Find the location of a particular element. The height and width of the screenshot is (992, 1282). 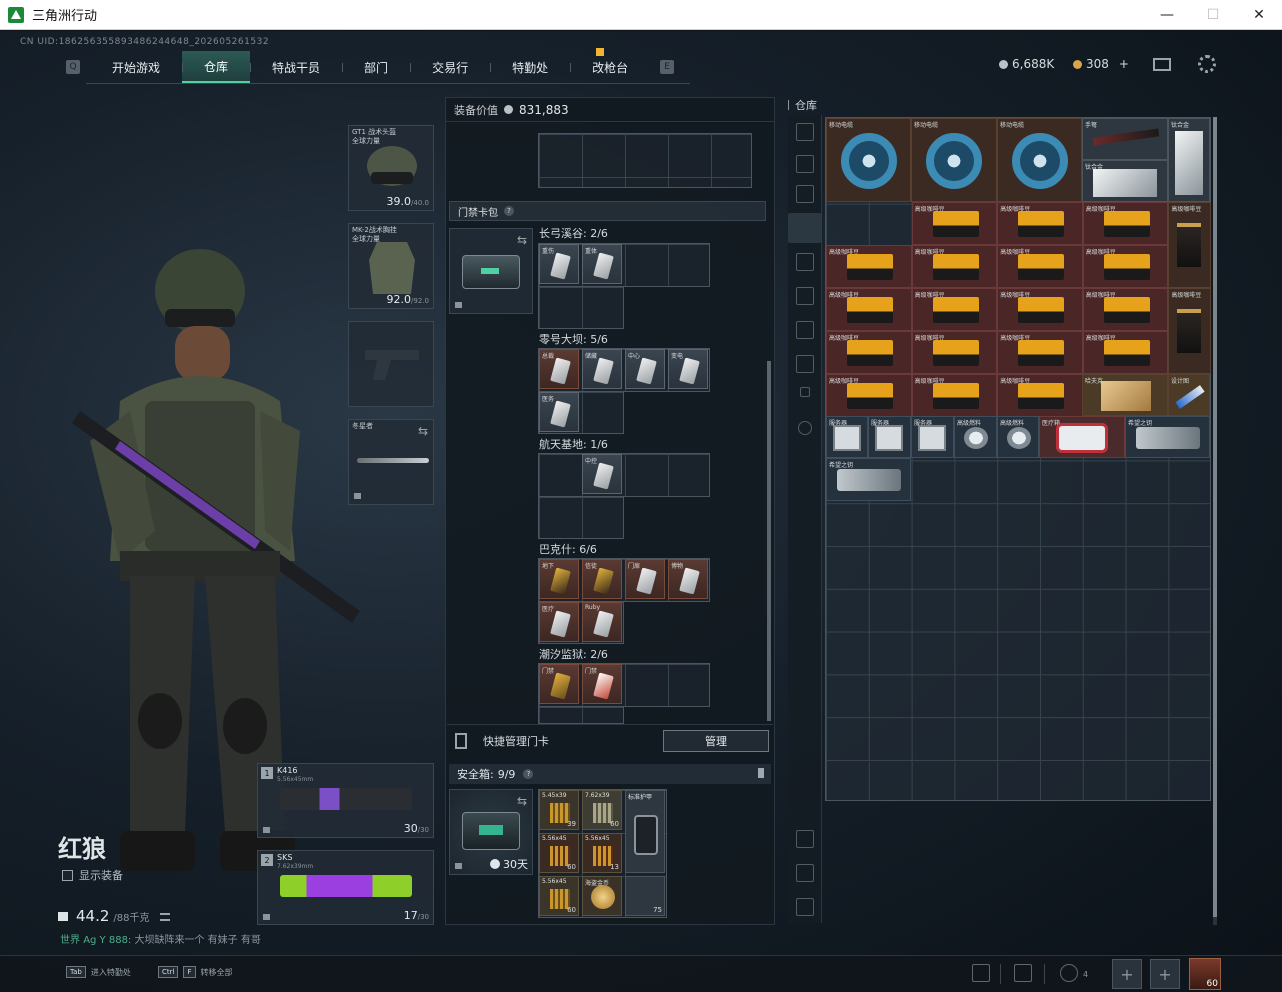

layers-icon is located at coordinates (805, 873).